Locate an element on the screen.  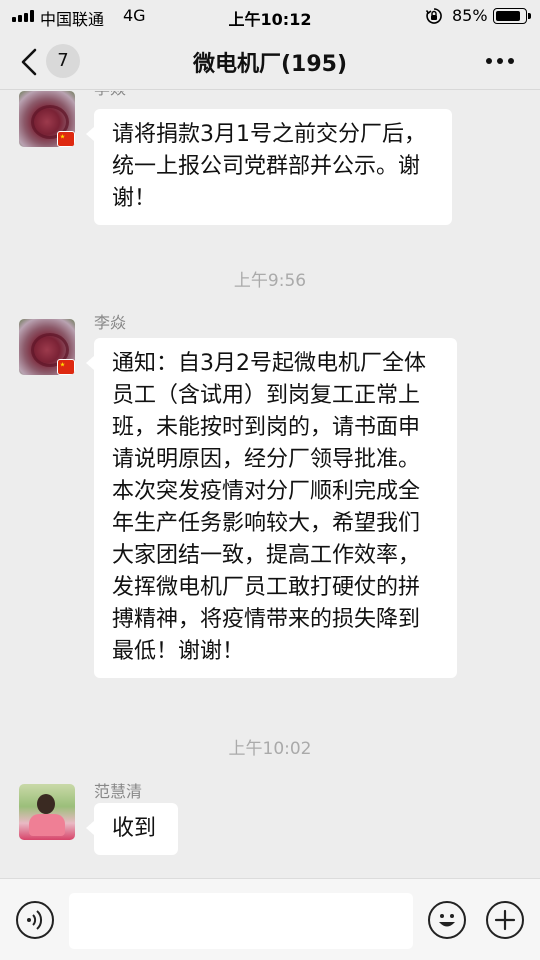
input-bar is located at coordinates (270, 919).